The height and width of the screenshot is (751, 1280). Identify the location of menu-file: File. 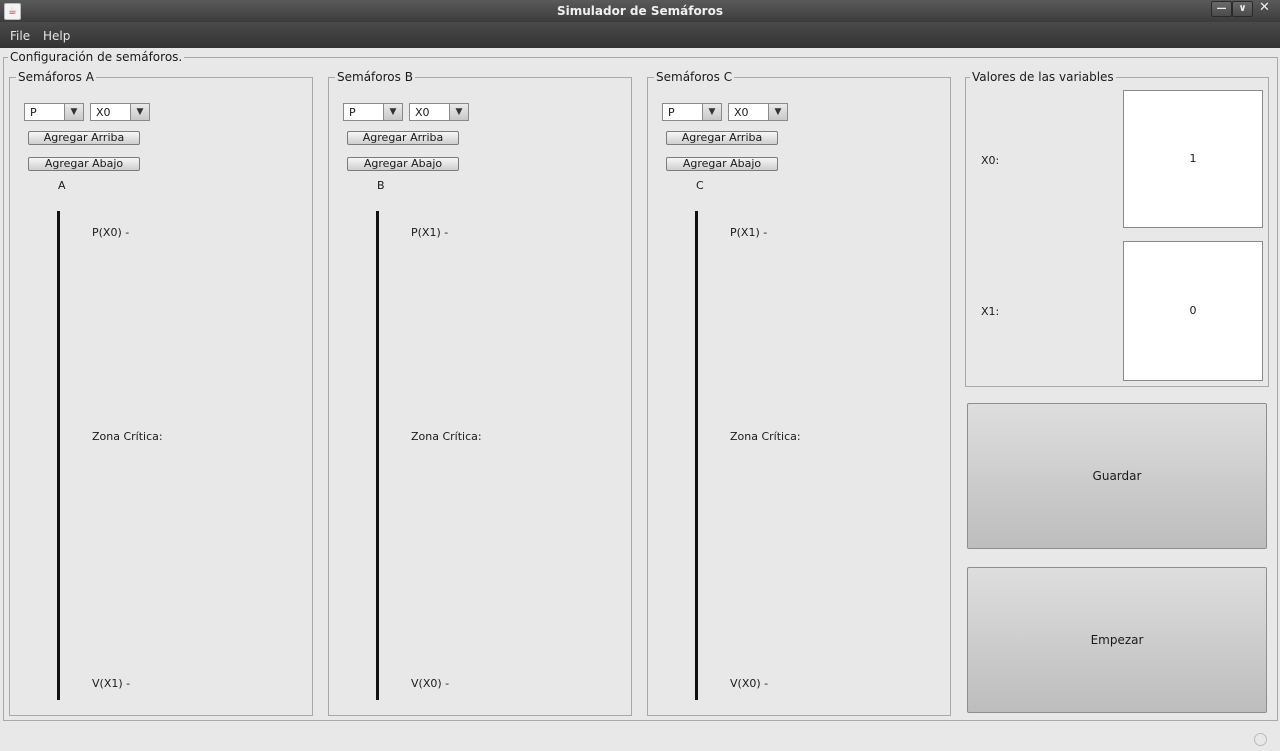
(20, 36).